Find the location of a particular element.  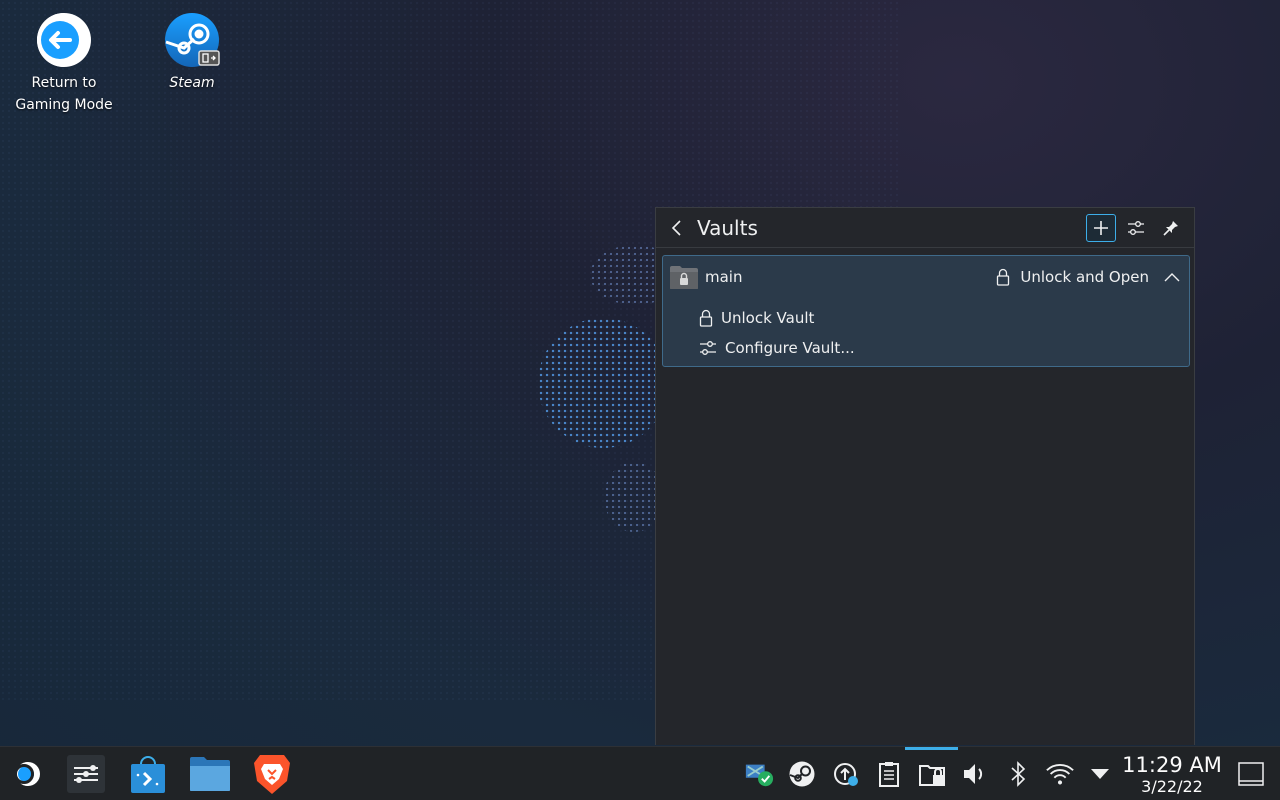

show-desktop-button is located at coordinates (1251, 774).